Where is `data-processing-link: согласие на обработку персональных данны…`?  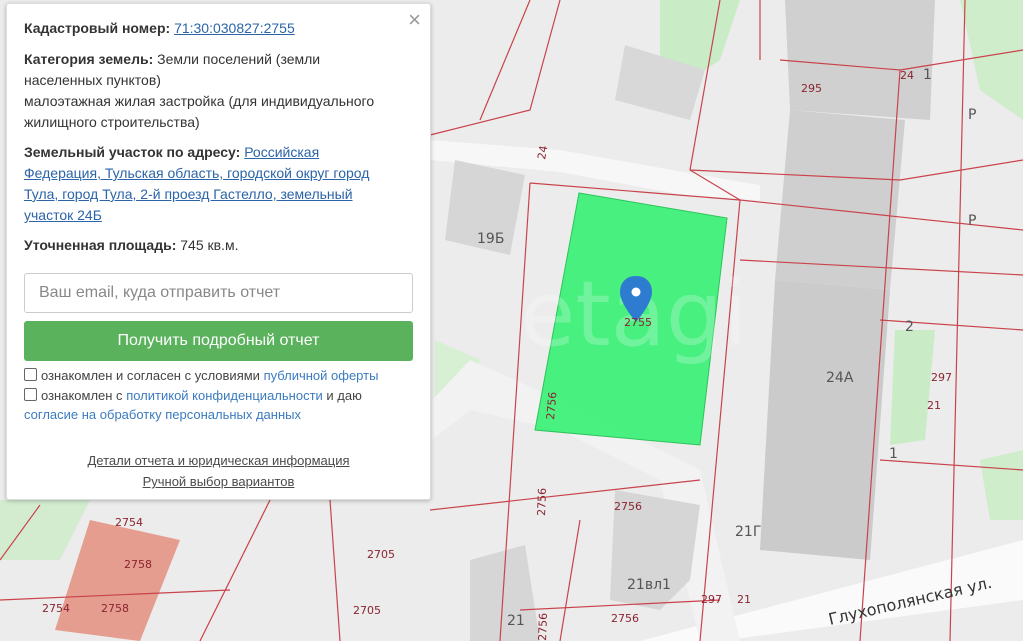
data-processing-link: согласие на обработку персональных данны… is located at coordinates (162, 414).